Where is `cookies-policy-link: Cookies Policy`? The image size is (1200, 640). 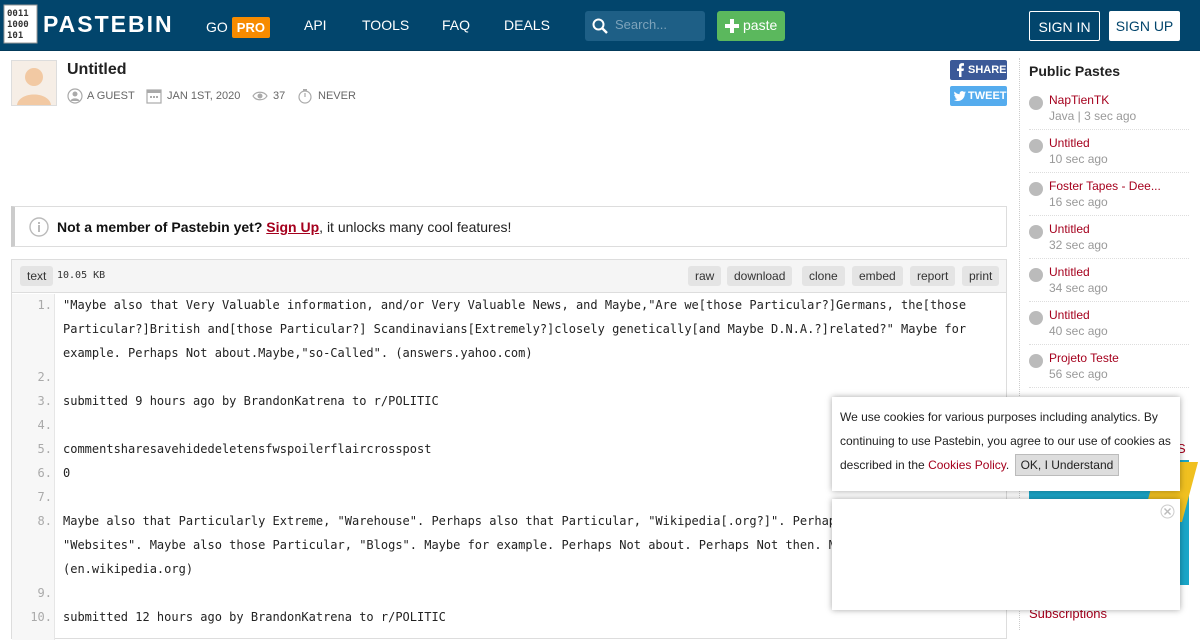 cookies-policy-link: Cookies Policy is located at coordinates (967, 465).